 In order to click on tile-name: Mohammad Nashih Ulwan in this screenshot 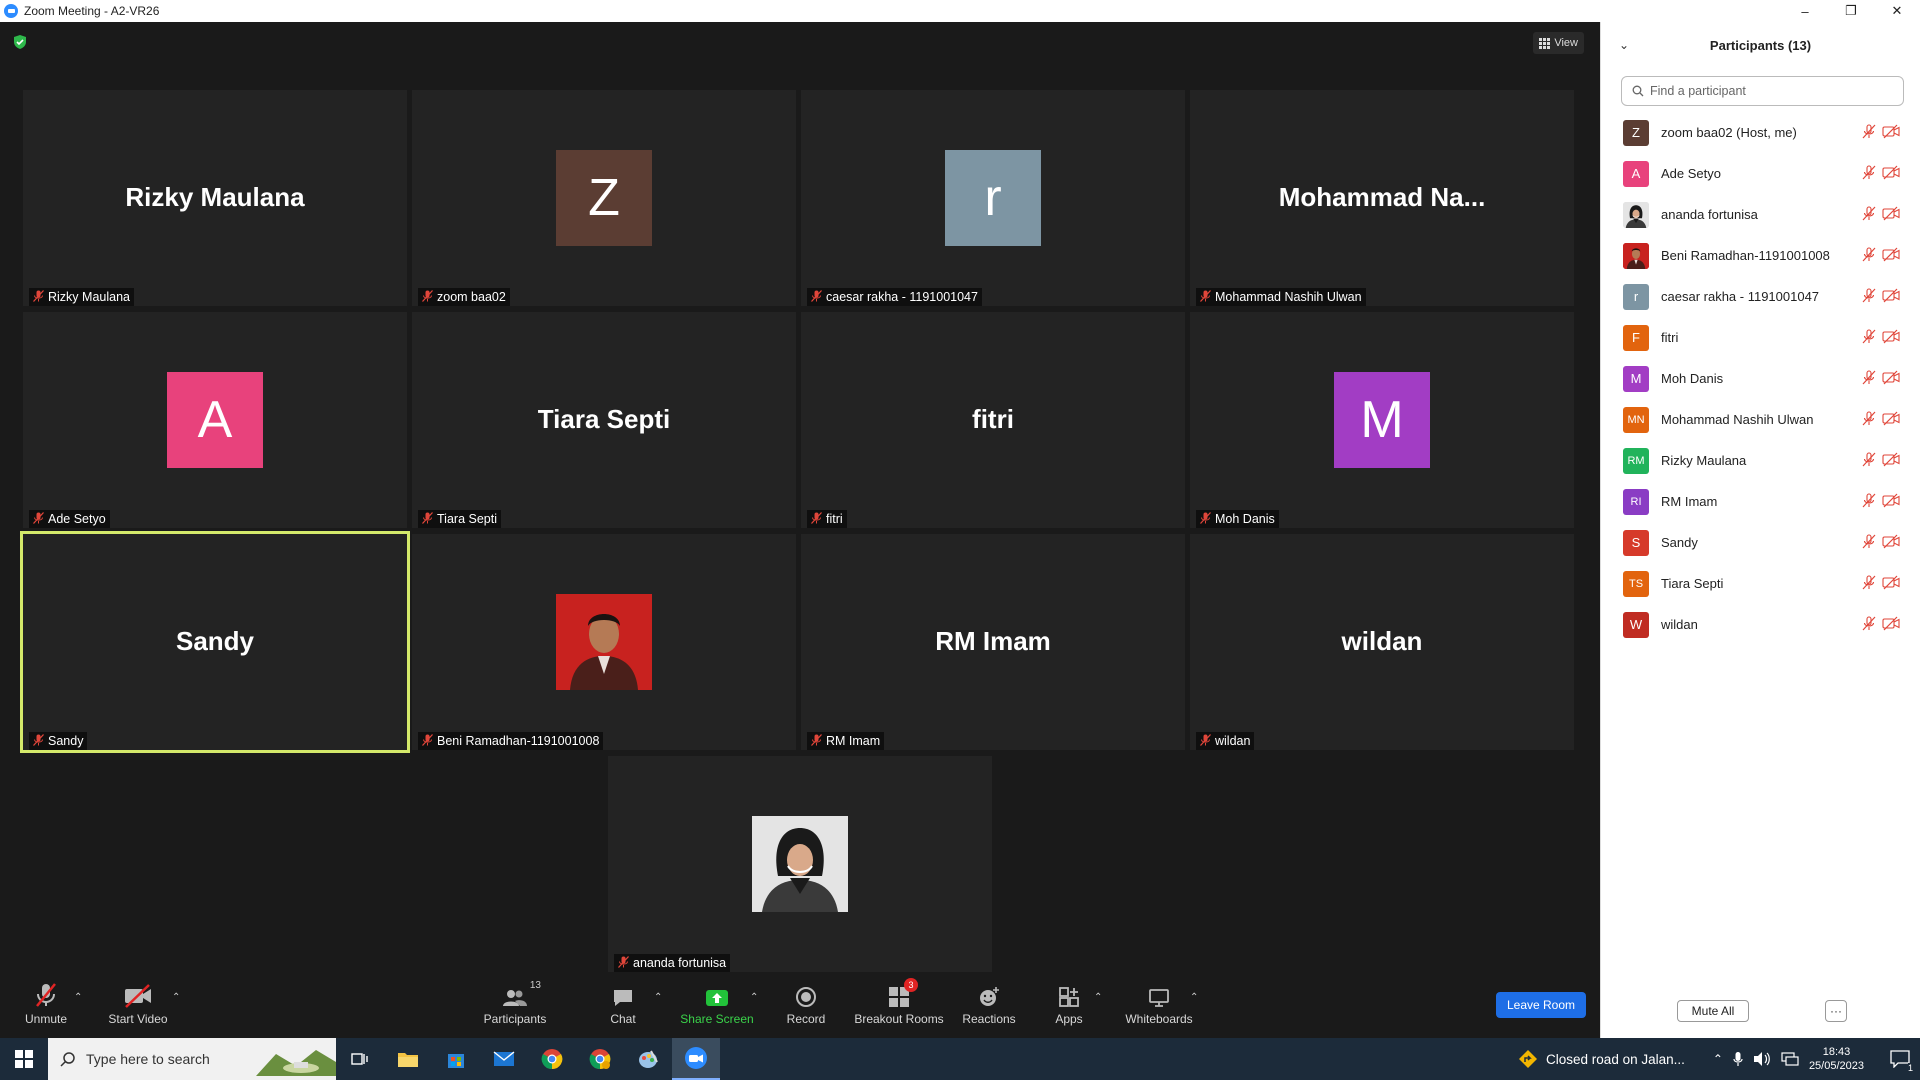, I will do `click(1288, 297)`.